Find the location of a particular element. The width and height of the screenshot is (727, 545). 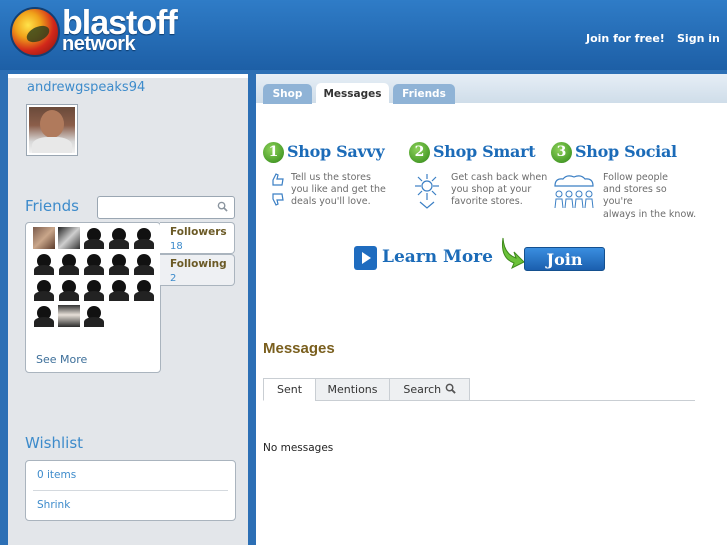

thumbs-icon is located at coordinates (278, 189).